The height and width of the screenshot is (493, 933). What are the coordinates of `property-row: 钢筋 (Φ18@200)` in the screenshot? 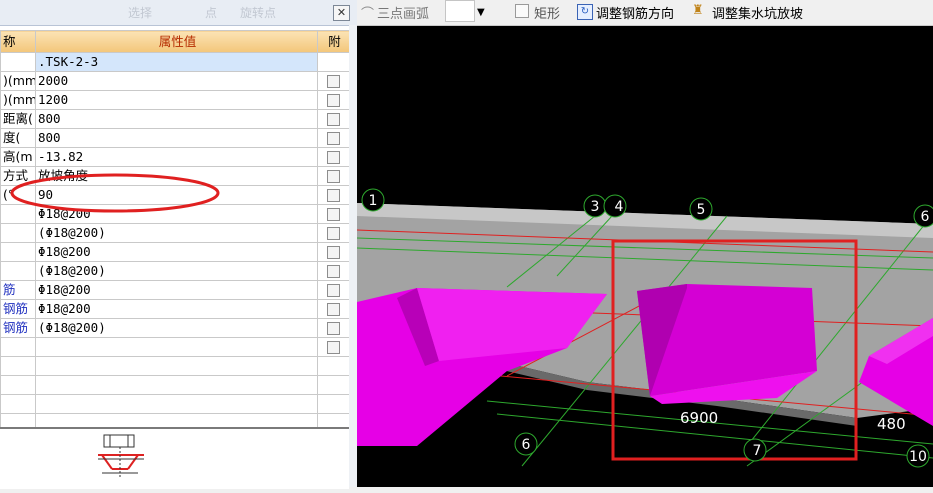 It's located at (175, 328).